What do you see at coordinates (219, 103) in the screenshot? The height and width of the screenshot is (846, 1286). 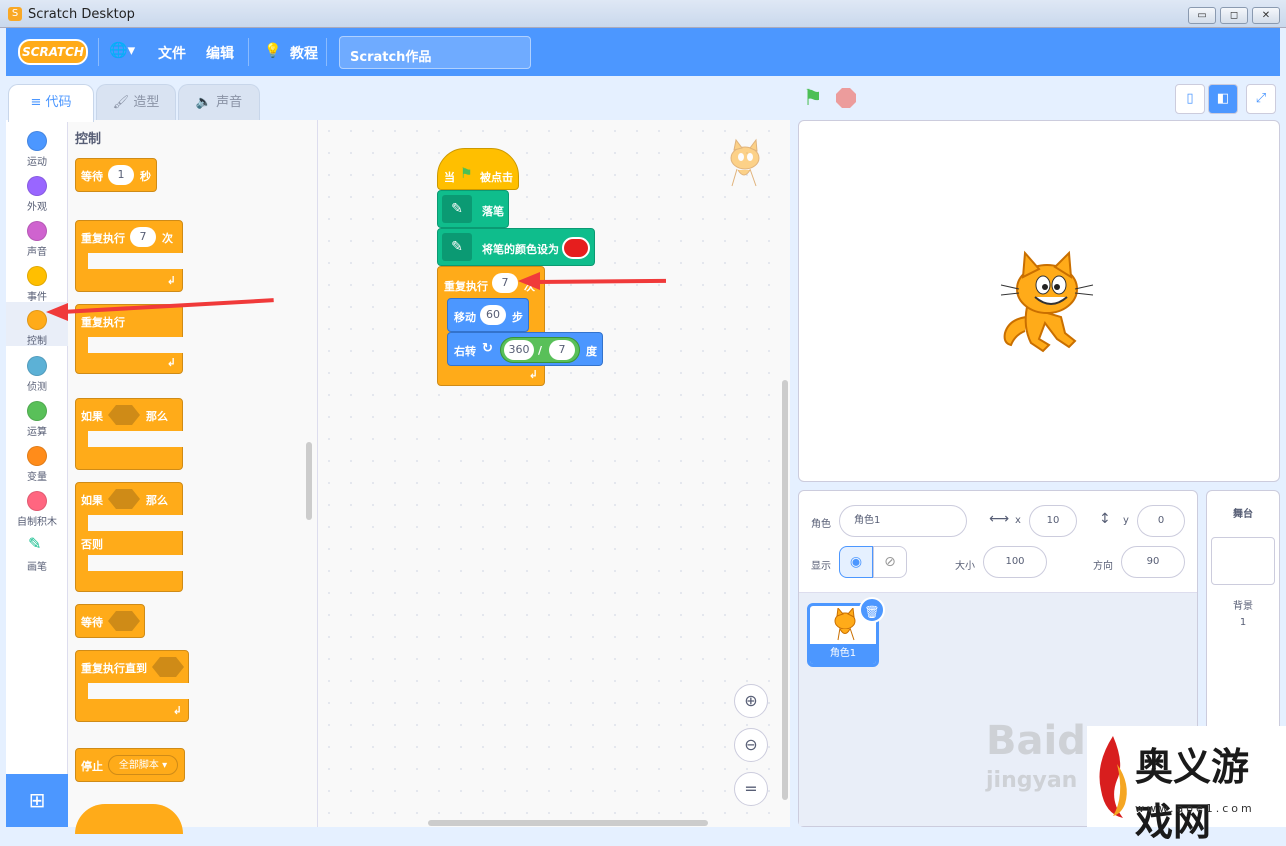 I see `tab-sounds: 🔈 声音` at bounding box center [219, 103].